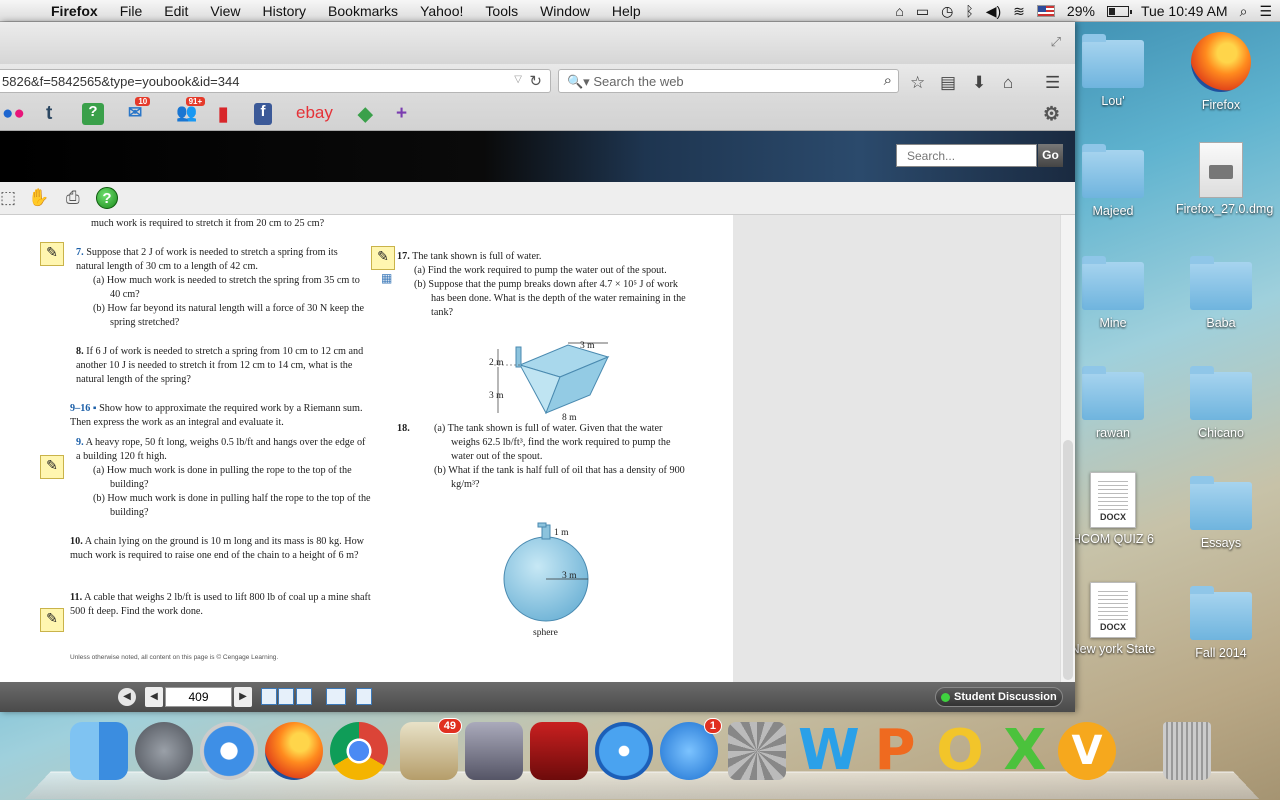 Image resolution: width=1280 pixels, height=800 pixels. I want to click on desktop-folder-chicano: Chicano, so click(1221, 403).